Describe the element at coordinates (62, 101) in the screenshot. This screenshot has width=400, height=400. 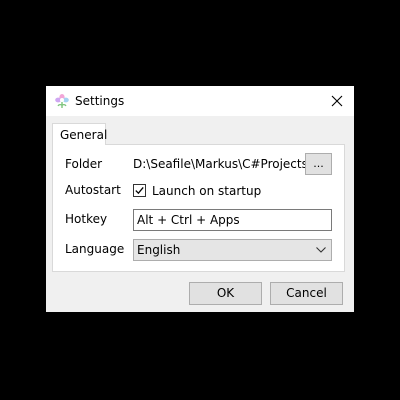
I see `seafile-flower-icon` at that location.